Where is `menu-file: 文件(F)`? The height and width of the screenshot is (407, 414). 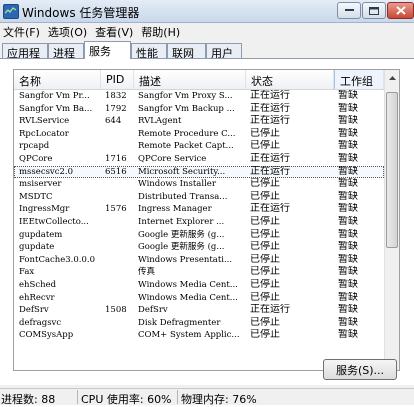 menu-file: 文件(F) is located at coordinates (22, 31).